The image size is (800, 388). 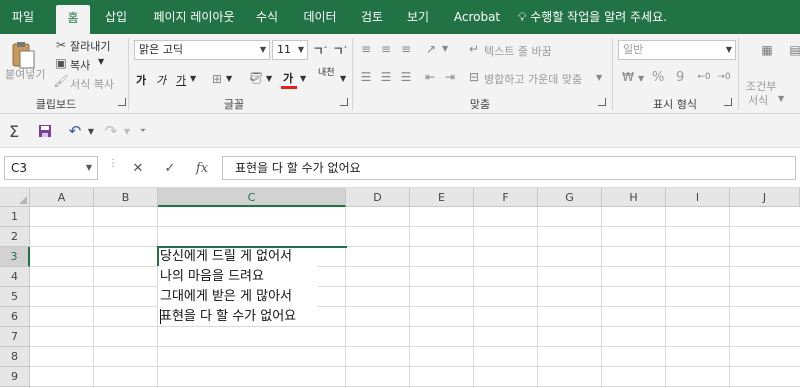 I want to click on format-painter-icon: 🖌︎, so click(x=60, y=81).